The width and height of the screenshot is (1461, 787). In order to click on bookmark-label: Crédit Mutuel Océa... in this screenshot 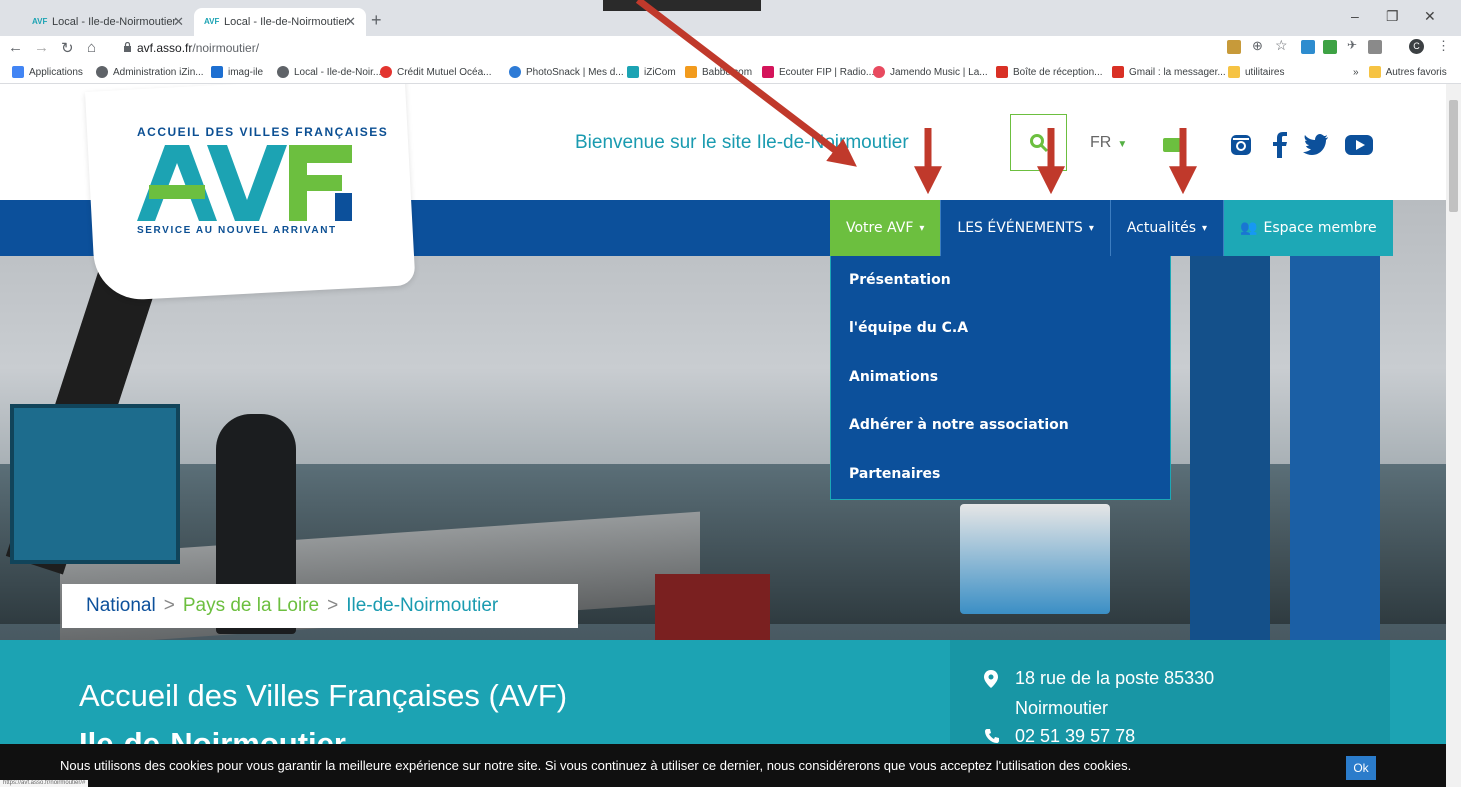, I will do `click(444, 72)`.